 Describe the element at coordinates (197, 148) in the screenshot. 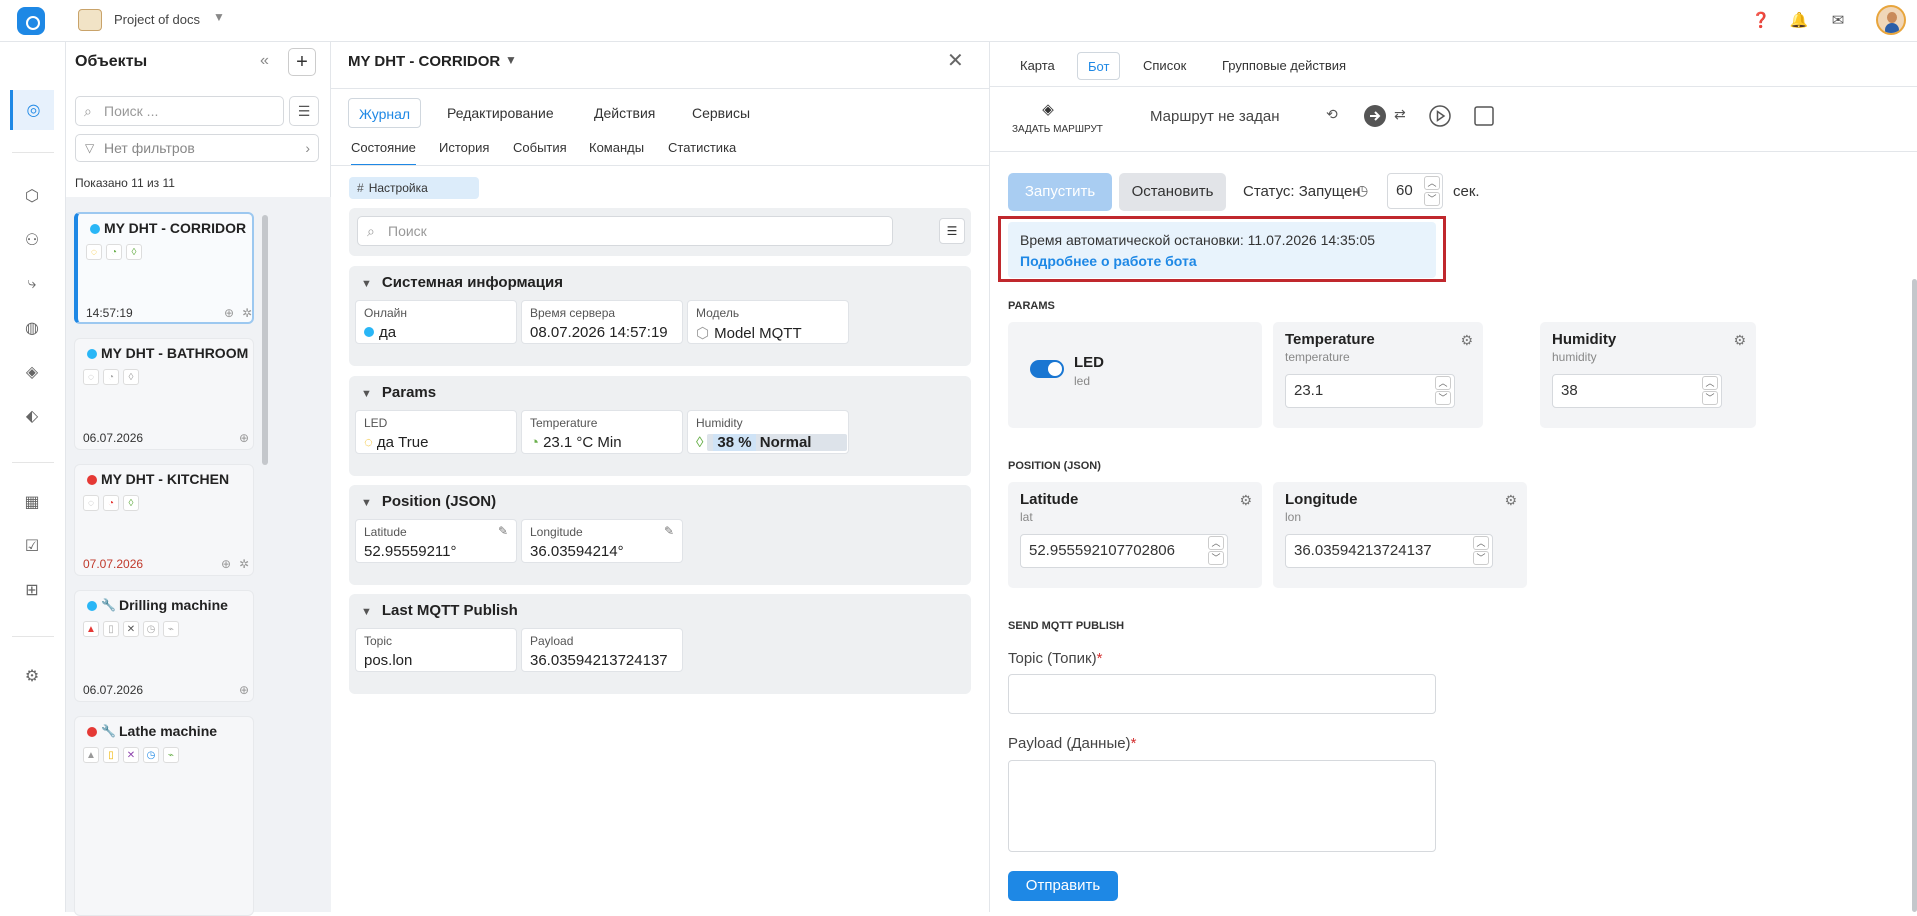

I see `filter-select: ▽ Нет фильтров ›` at that location.